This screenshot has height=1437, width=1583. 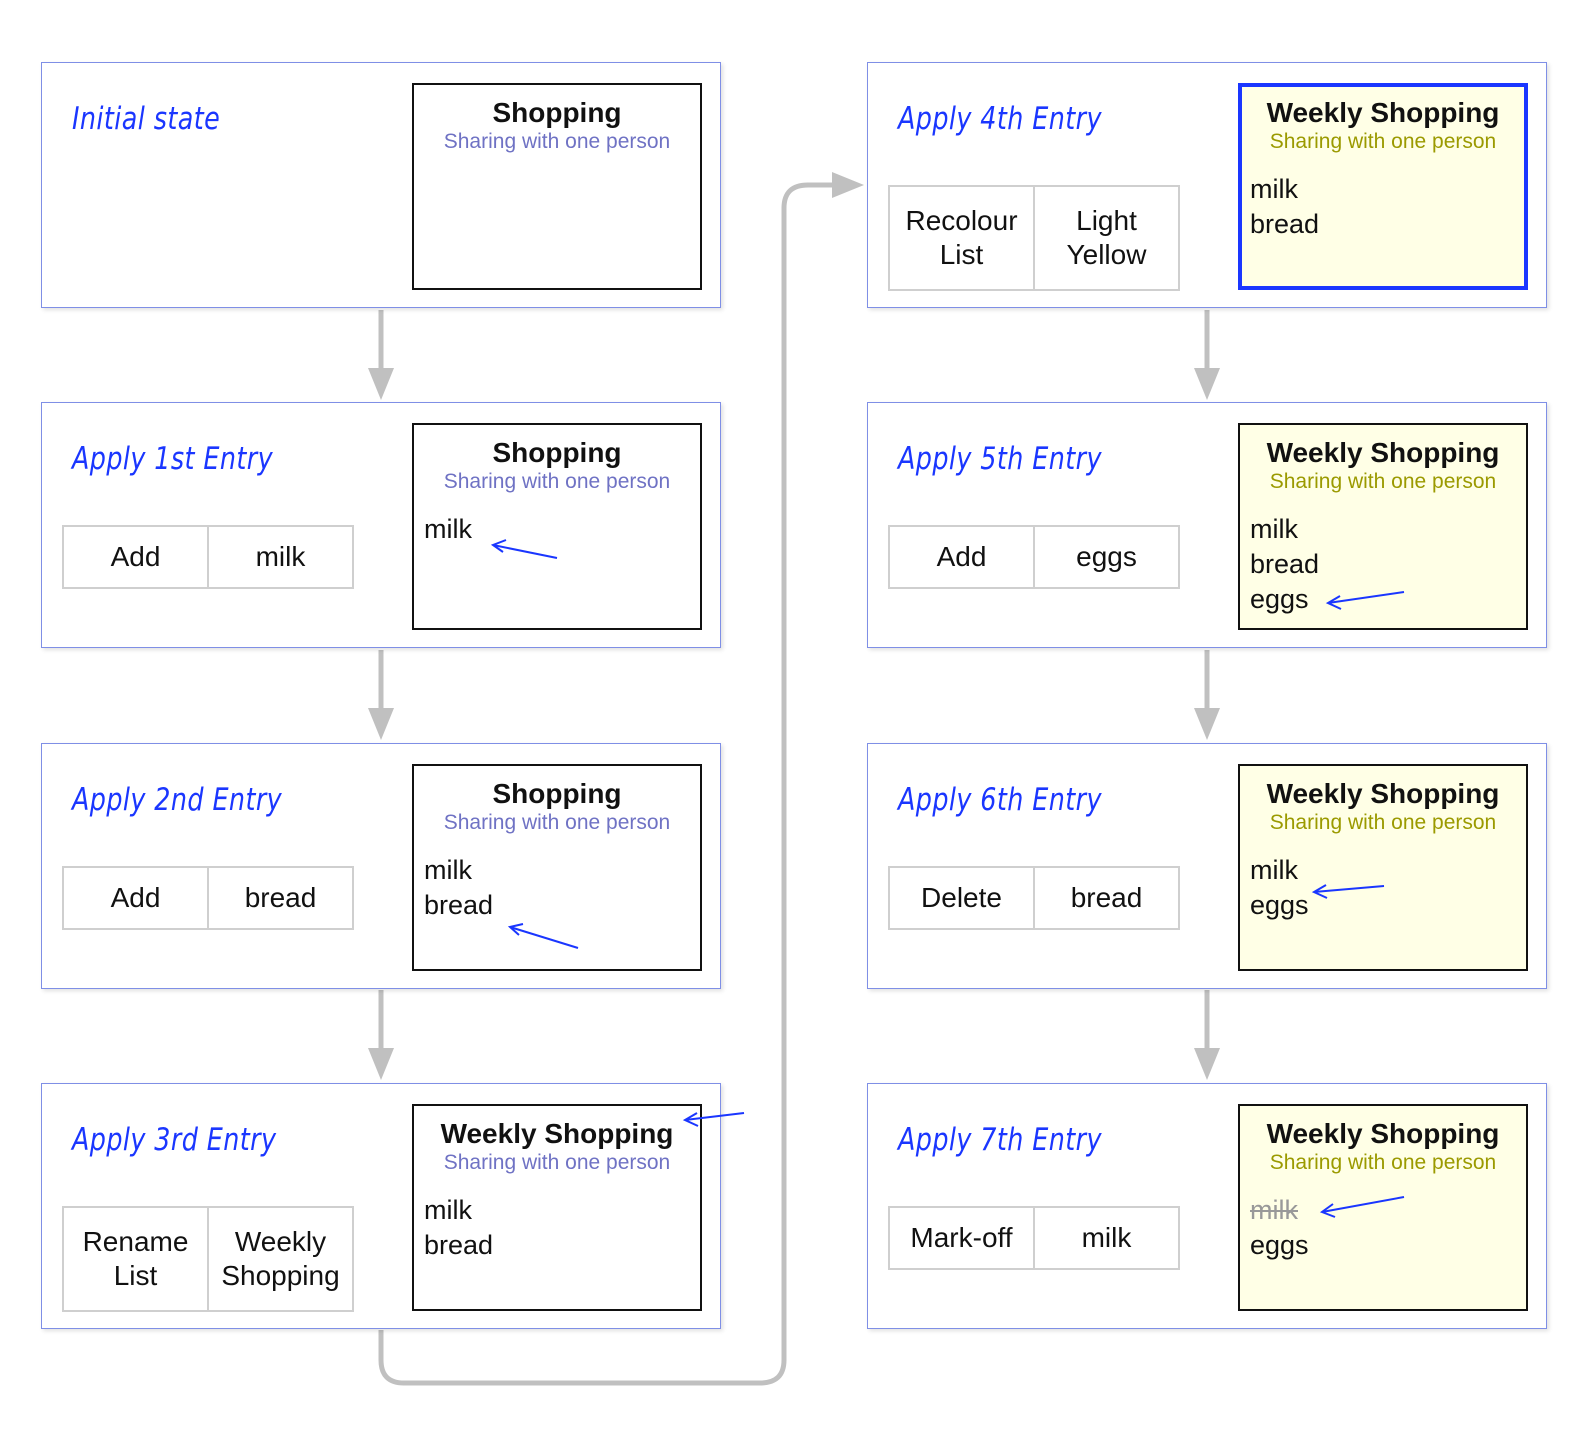 What do you see at coordinates (1000, 800) in the screenshot?
I see `step-title: Apply 6th Entry` at bounding box center [1000, 800].